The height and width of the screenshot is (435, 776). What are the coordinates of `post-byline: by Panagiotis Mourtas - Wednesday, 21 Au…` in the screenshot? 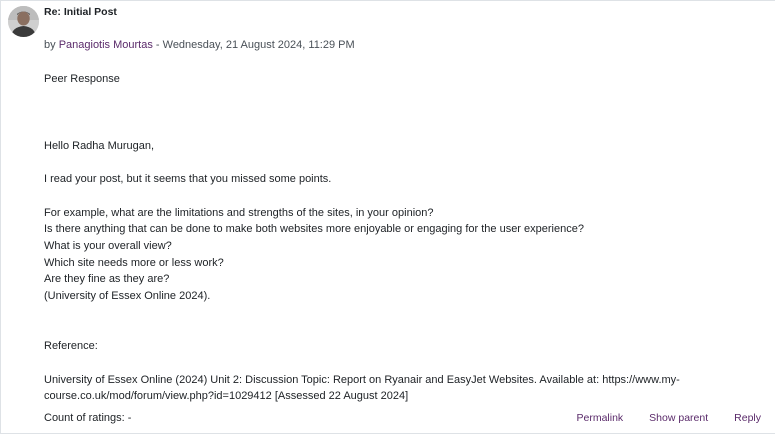 It's located at (199, 45).